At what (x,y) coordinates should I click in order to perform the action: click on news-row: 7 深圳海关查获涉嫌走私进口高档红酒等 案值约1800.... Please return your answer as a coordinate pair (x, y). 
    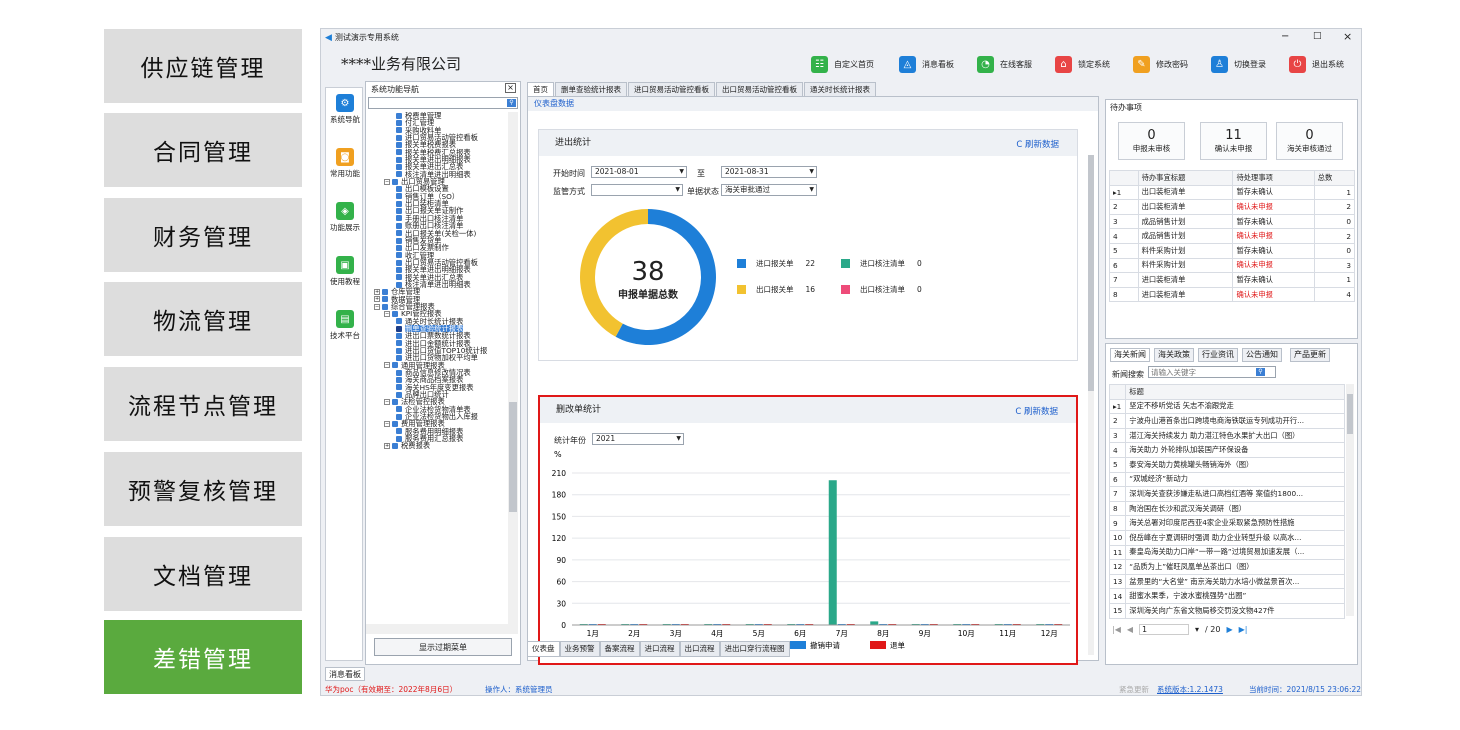
    Looking at the image, I should click on (1226, 494).